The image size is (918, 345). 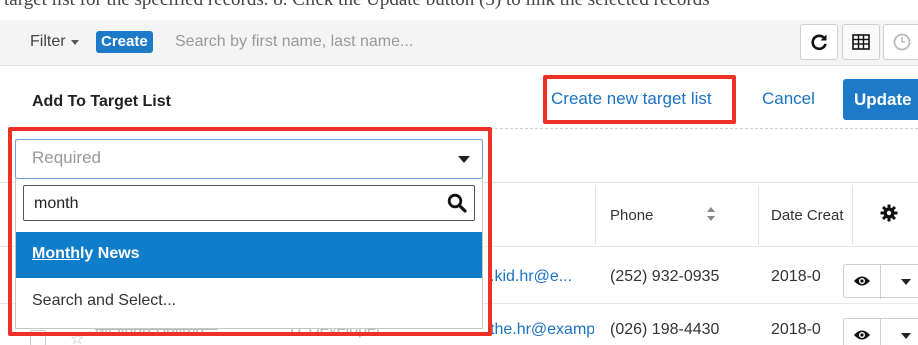 I want to click on create-filter-button: Create, so click(x=124, y=42).